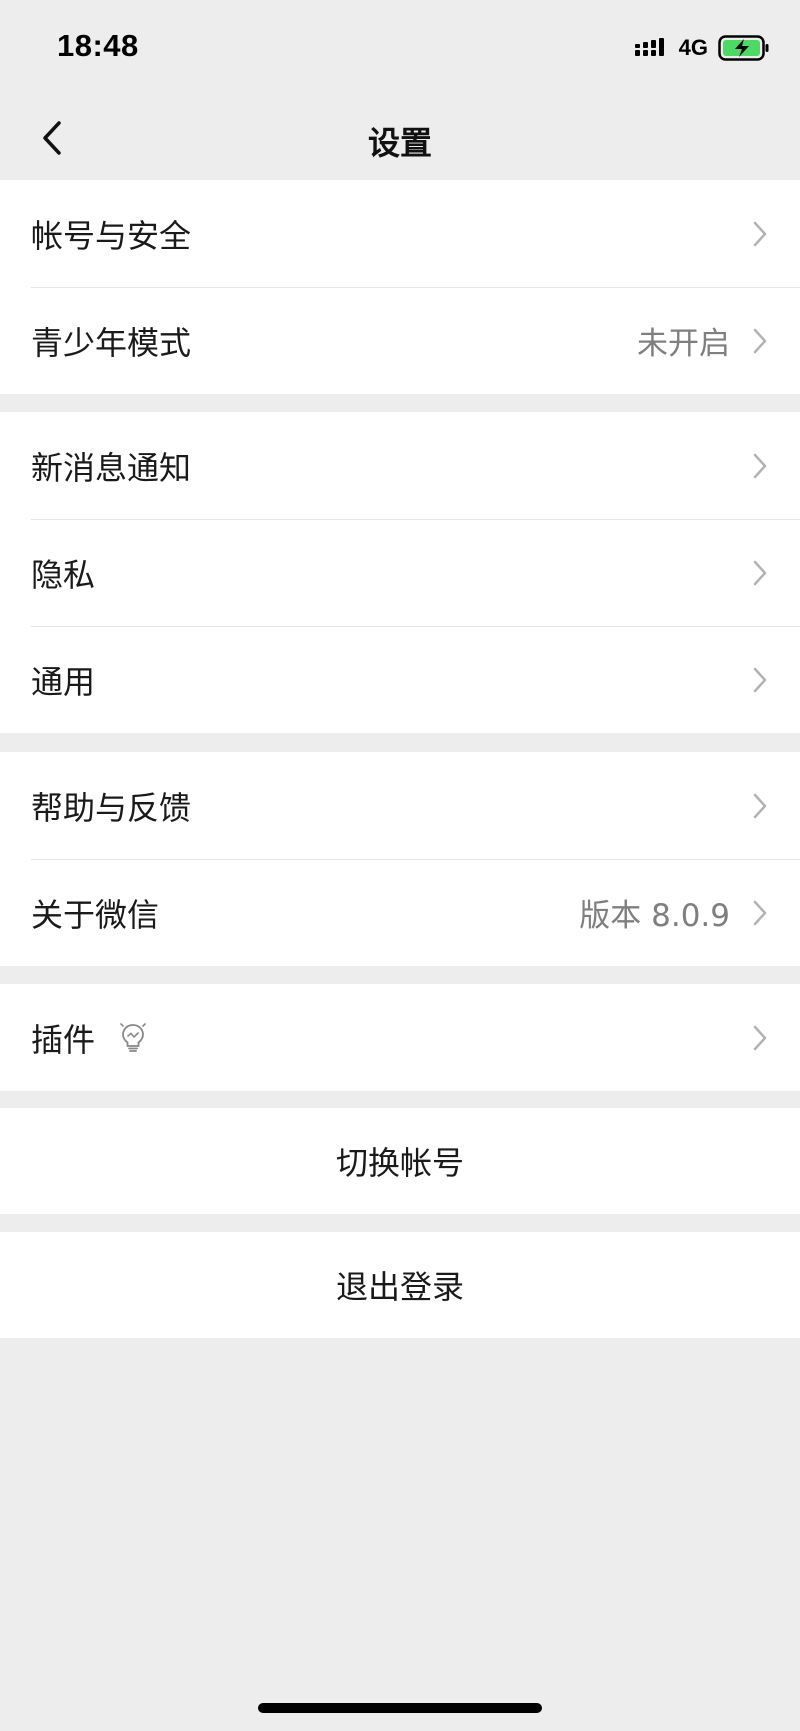  I want to click on navigation-bar: 设置, so click(400, 138).